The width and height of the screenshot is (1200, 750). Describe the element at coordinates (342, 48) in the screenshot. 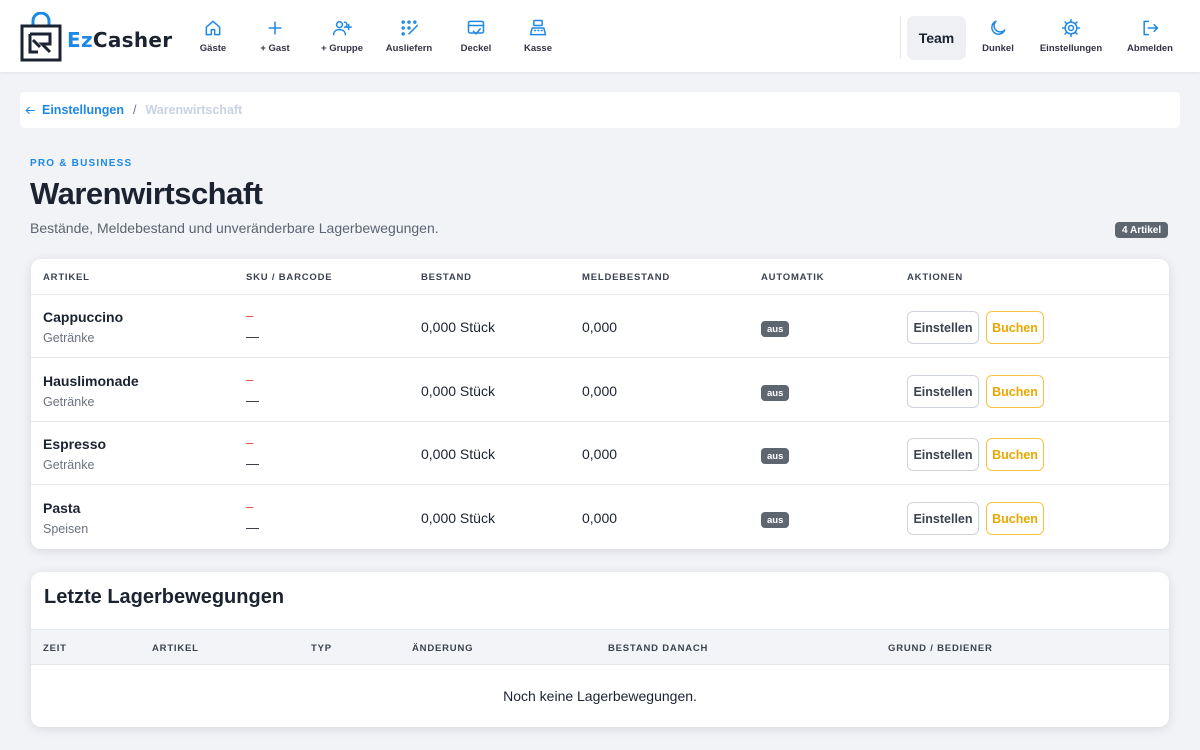

I see `nav-label: + Gruppe` at that location.